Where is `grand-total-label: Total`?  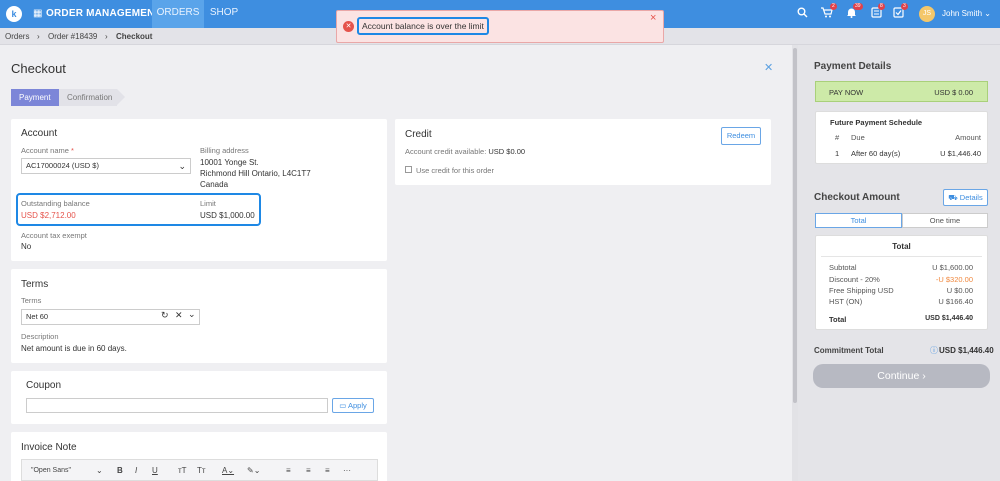 grand-total-label: Total is located at coordinates (838, 319).